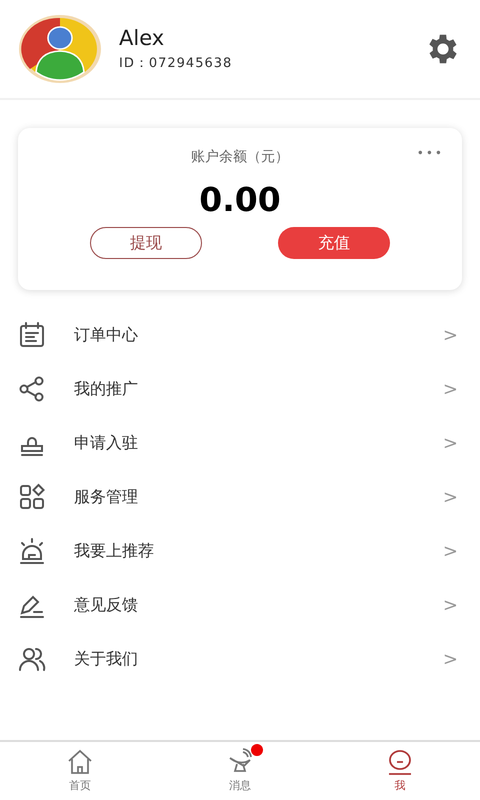  Describe the element at coordinates (60, 49) in the screenshot. I see `avatar-icon` at that location.